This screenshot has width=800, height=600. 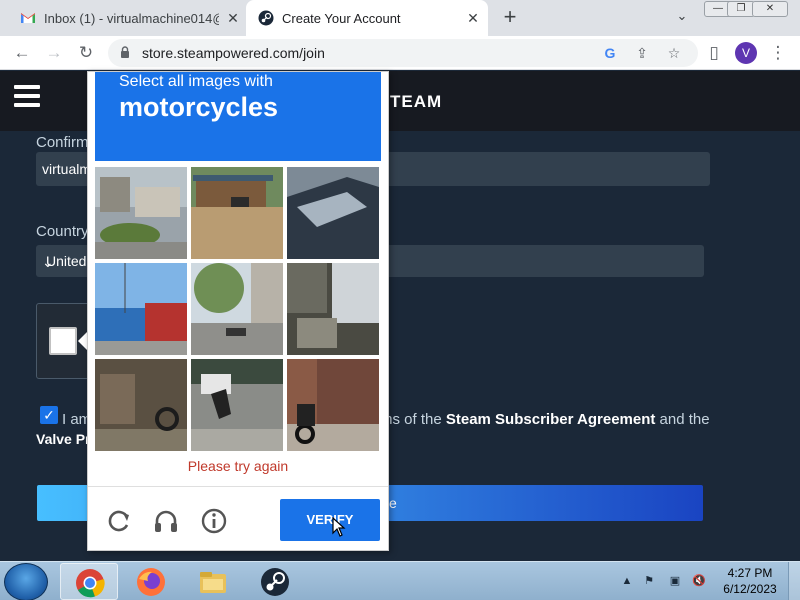 What do you see at coordinates (67, 169) in the screenshot?
I see `confirm-email-value: virtualm` at bounding box center [67, 169].